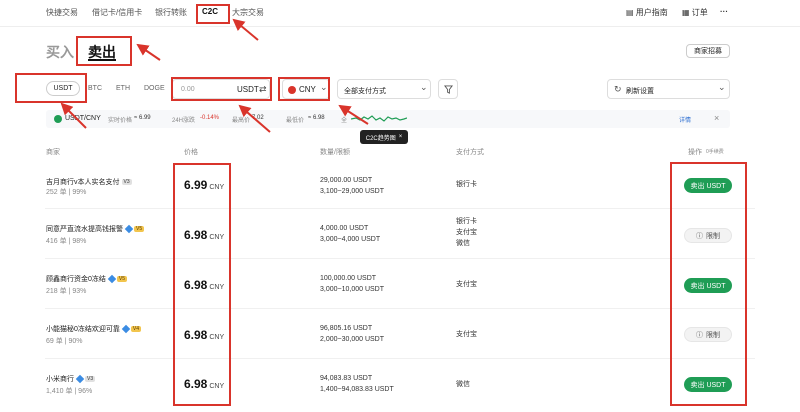  Describe the element at coordinates (69, 391) in the screenshot. I see `merchant-stats: 1,410 单 | 96%` at that location.